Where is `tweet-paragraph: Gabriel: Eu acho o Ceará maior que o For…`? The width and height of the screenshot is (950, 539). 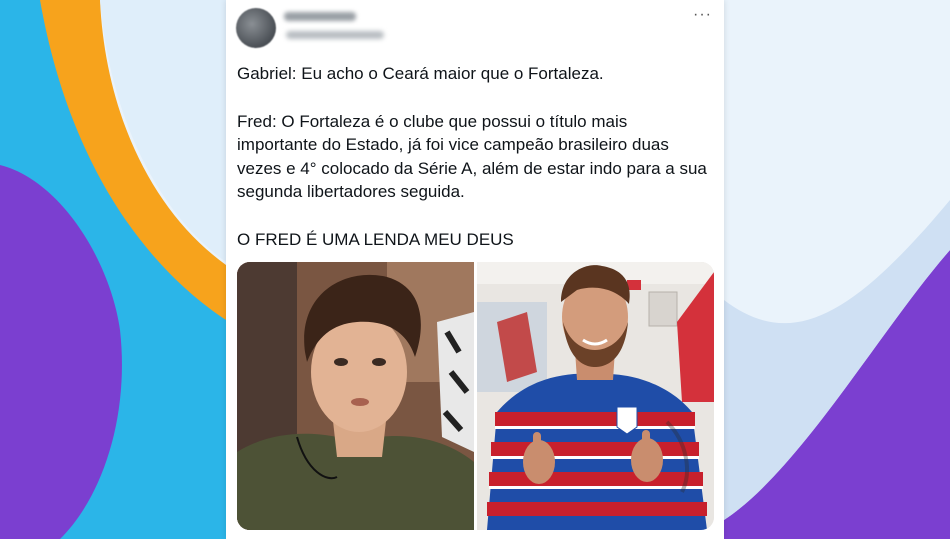
tweet-paragraph: Gabriel: Eu acho o Ceará maior que o For… is located at coordinates (420, 73).